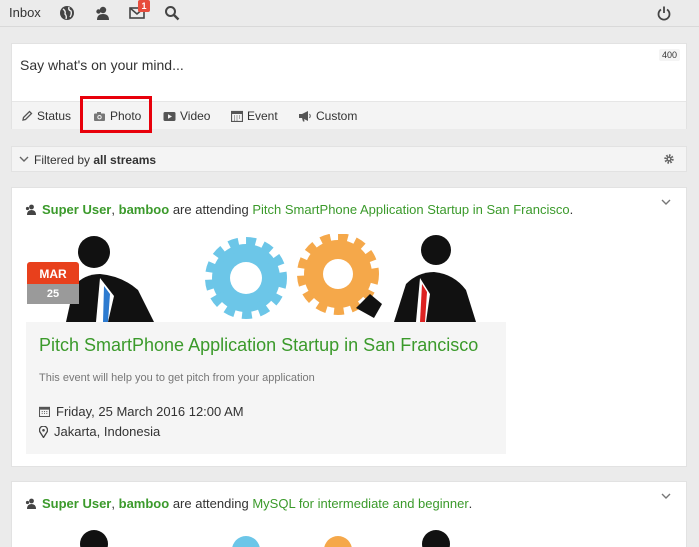  I want to click on photo-tab-highlight, so click(116, 114).